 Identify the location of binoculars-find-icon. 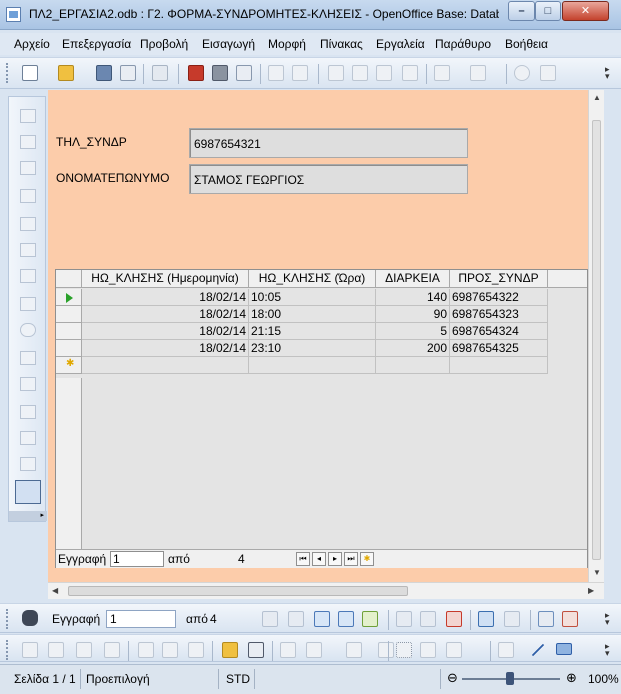
(30, 618).